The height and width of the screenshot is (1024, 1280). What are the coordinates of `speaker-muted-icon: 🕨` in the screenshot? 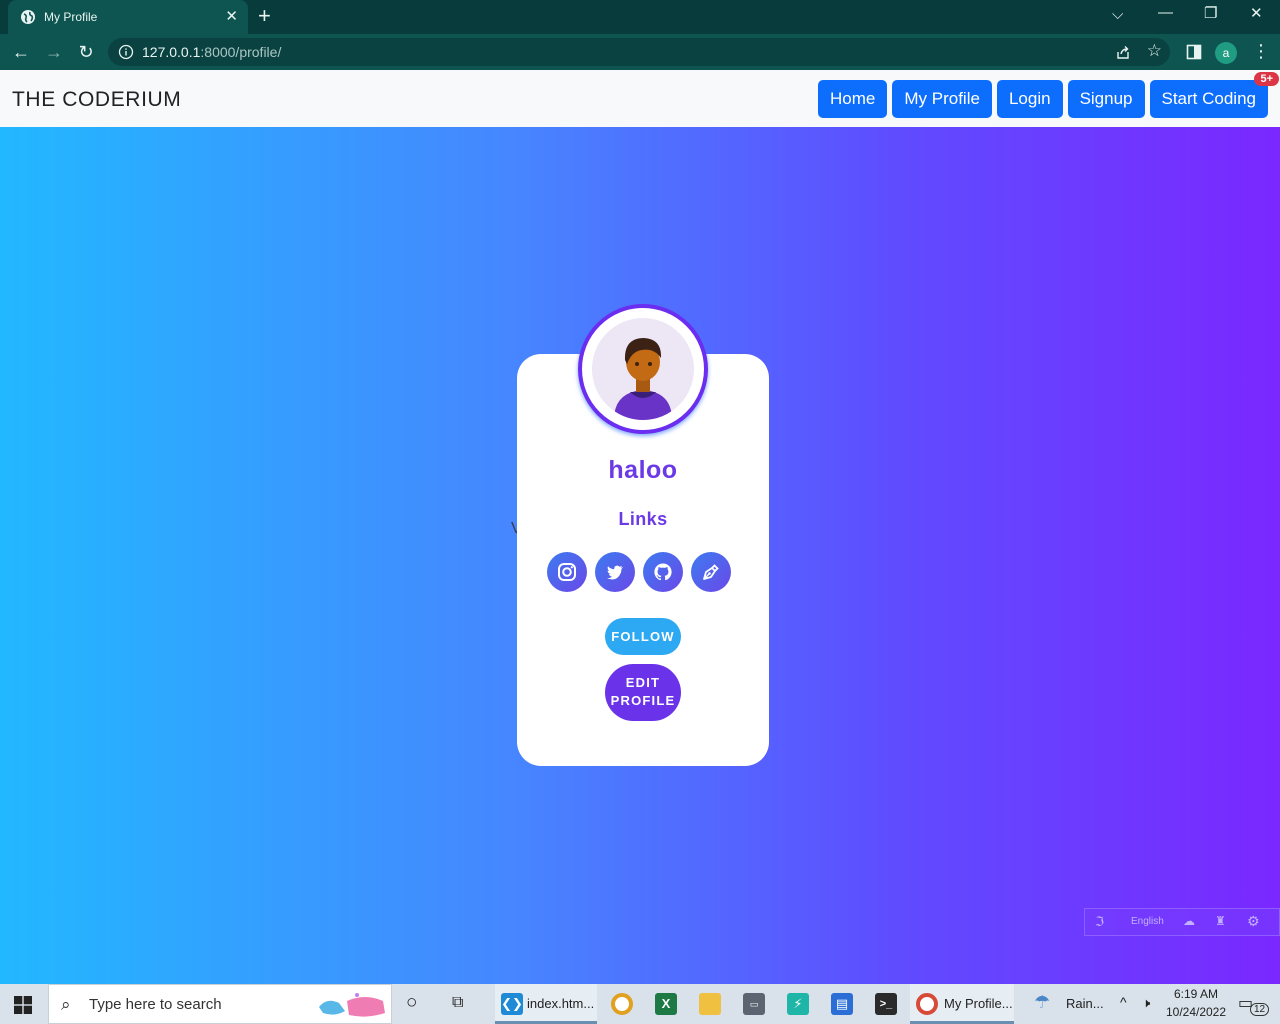 It's located at (1146, 1009).